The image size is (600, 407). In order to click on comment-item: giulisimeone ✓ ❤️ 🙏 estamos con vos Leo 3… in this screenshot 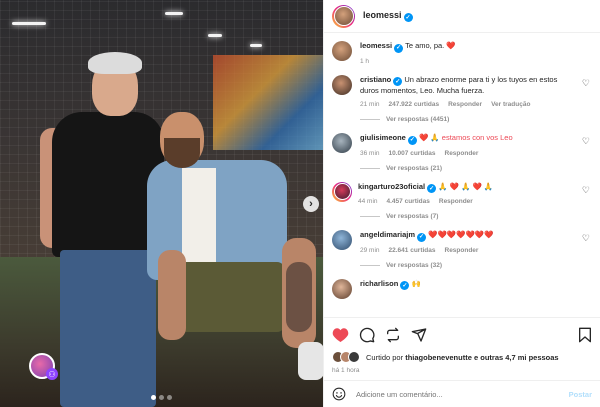, I will do `click(462, 146)`.